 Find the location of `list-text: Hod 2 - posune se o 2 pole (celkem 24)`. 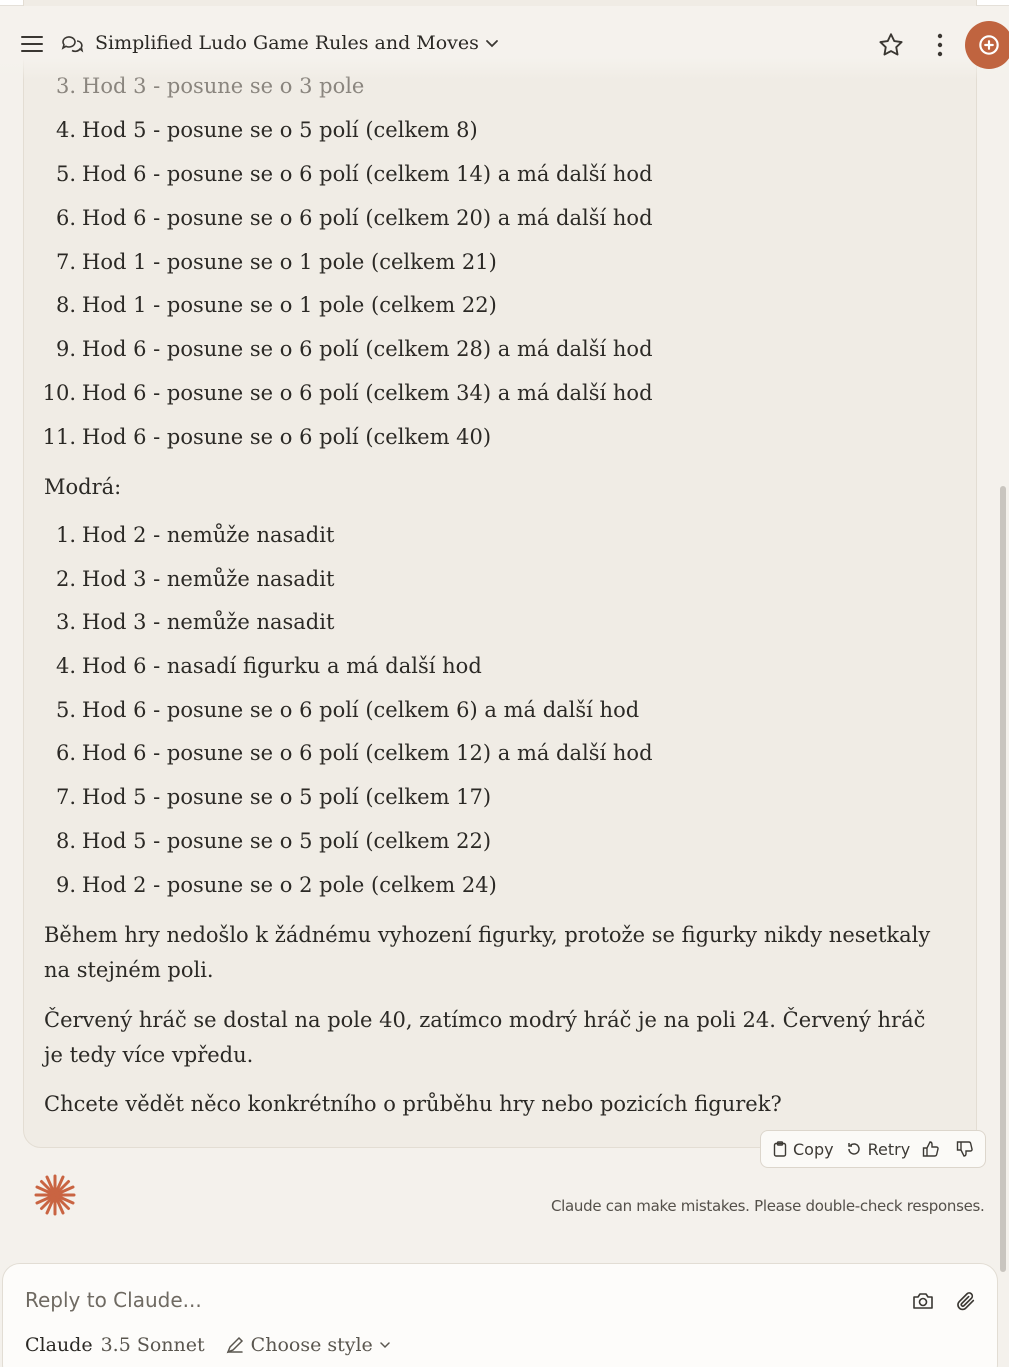

list-text: Hod 2 - posune se o 2 pole (celkem 24) is located at coordinates (289, 885).